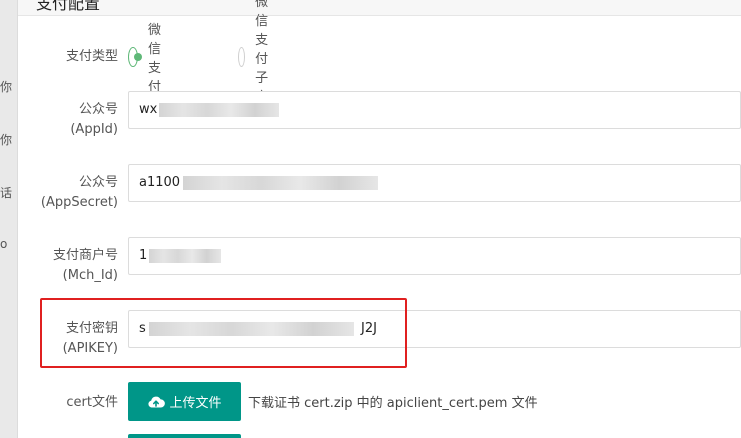 The width and height of the screenshot is (741, 438). What do you see at coordinates (90, 275) in the screenshot?
I see `mch-id-label-sub: (Mch_Id)` at bounding box center [90, 275].